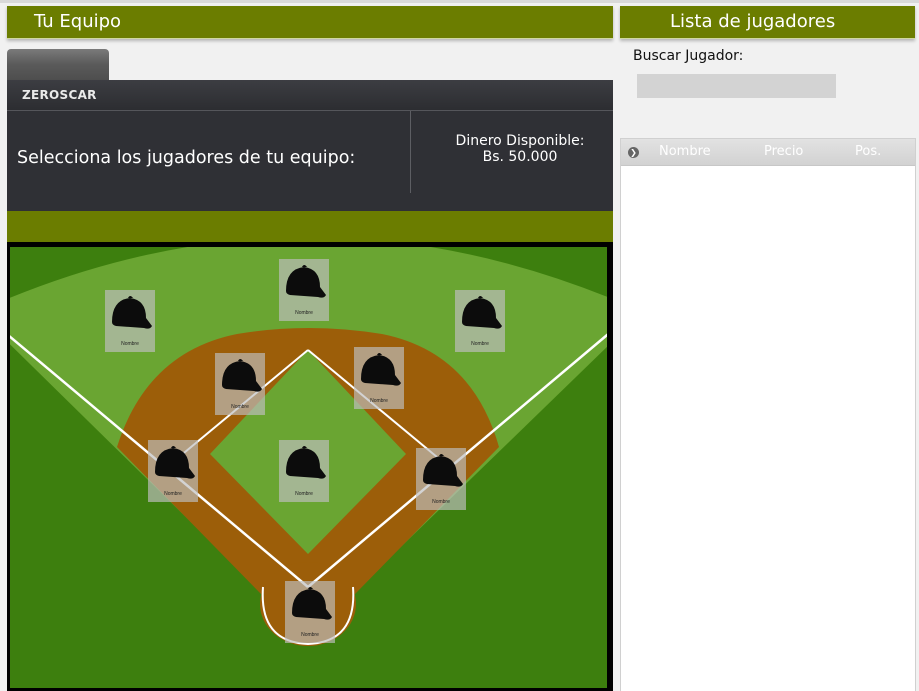 Image resolution: width=919 pixels, height=691 pixels. I want to click on column-header-precio: Precio, so click(783, 151).